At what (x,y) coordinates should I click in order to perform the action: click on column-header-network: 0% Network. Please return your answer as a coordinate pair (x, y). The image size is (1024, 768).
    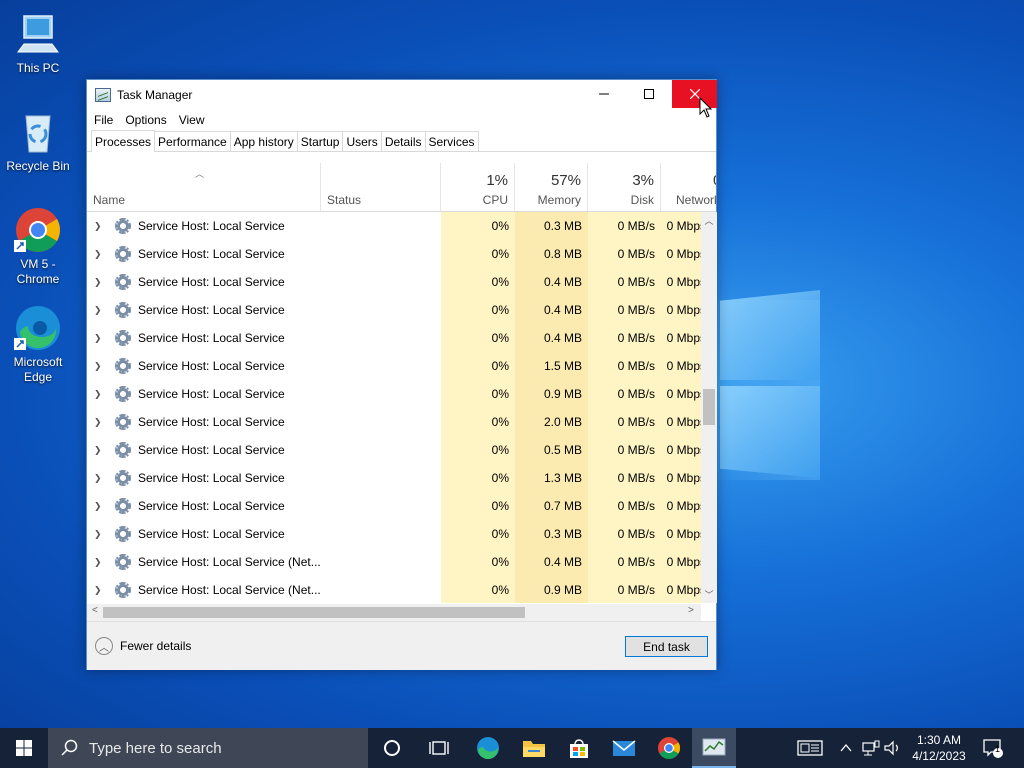
    Looking at the image, I should click on (688, 187).